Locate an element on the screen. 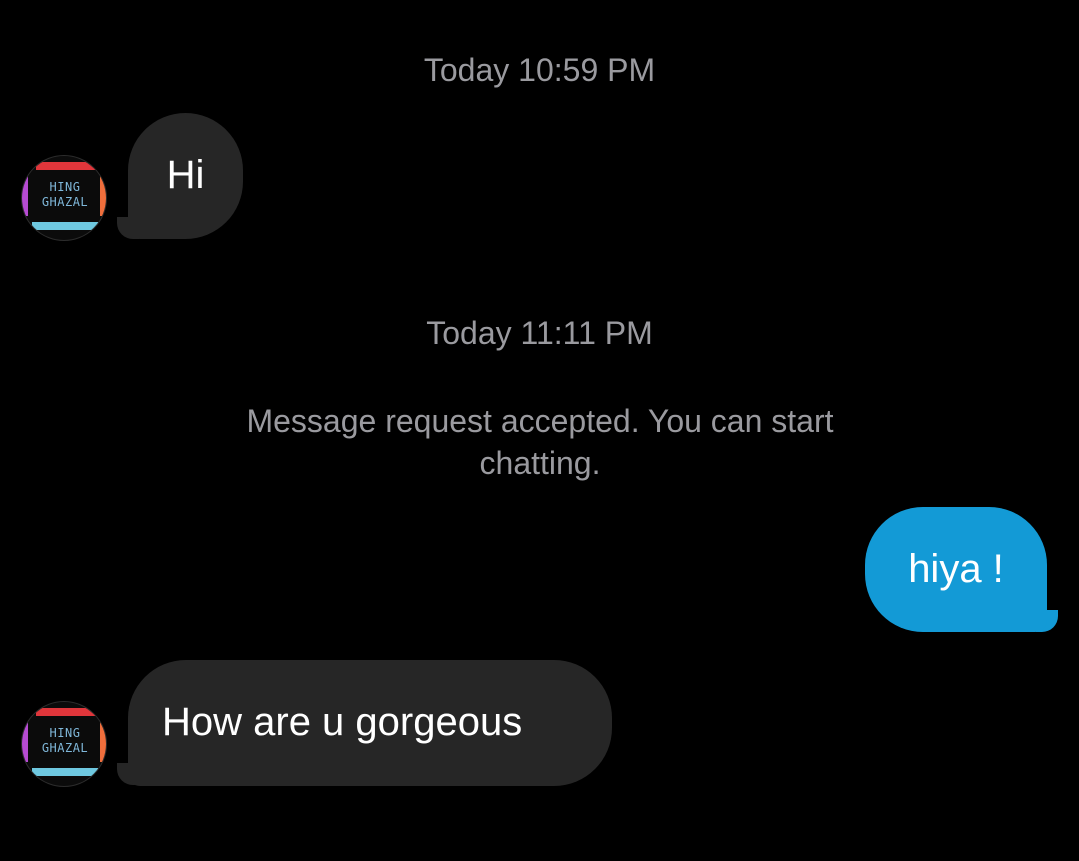  message-bubble-outgoing: hiya ! is located at coordinates (956, 569).